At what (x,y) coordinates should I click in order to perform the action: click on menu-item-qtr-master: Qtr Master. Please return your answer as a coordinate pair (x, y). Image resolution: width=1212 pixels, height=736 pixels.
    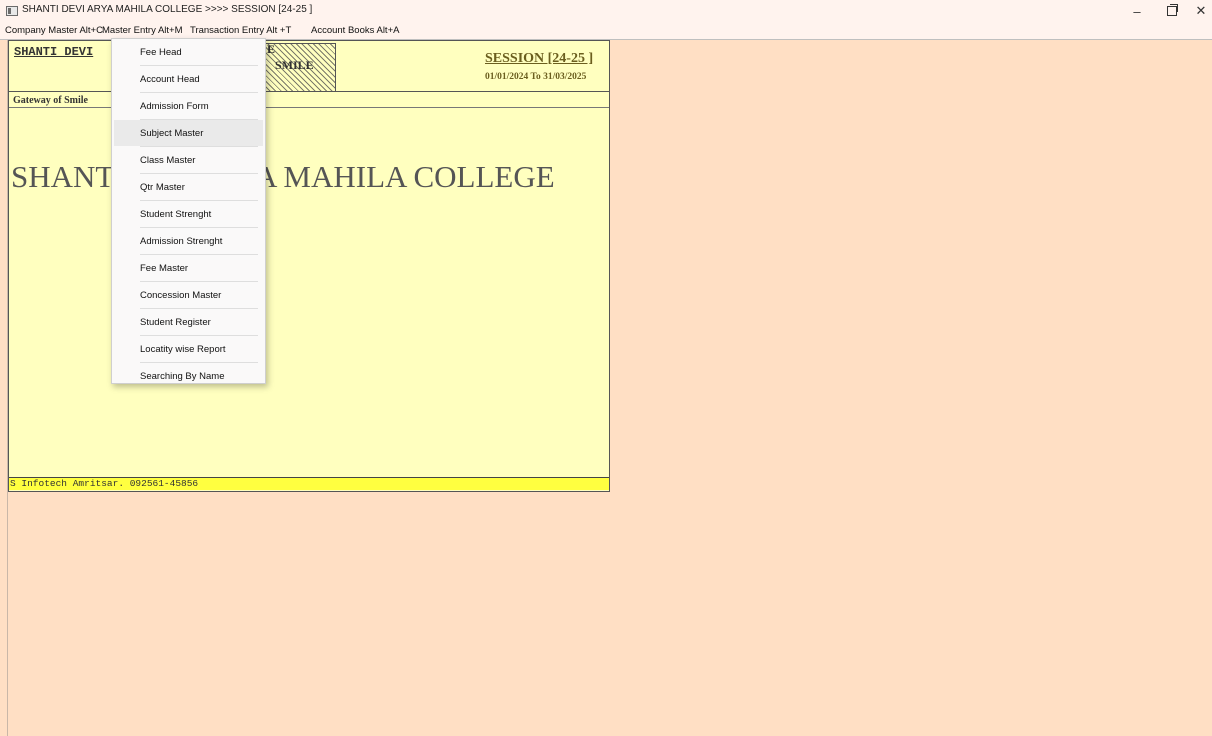
    Looking at the image, I should click on (188, 187).